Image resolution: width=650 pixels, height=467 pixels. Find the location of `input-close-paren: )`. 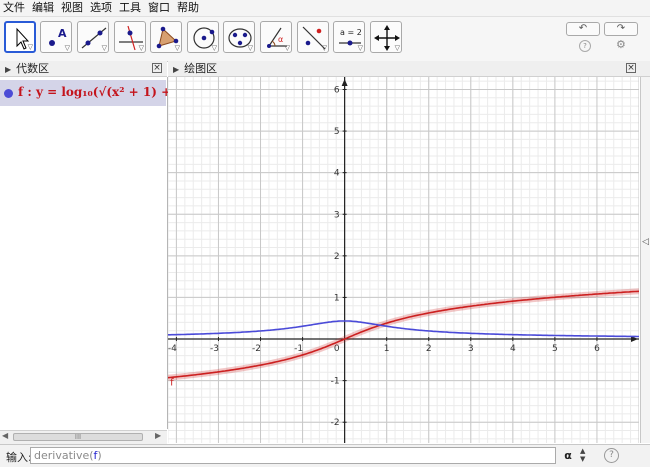

input-close-paren: ) is located at coordinates (99, 455).